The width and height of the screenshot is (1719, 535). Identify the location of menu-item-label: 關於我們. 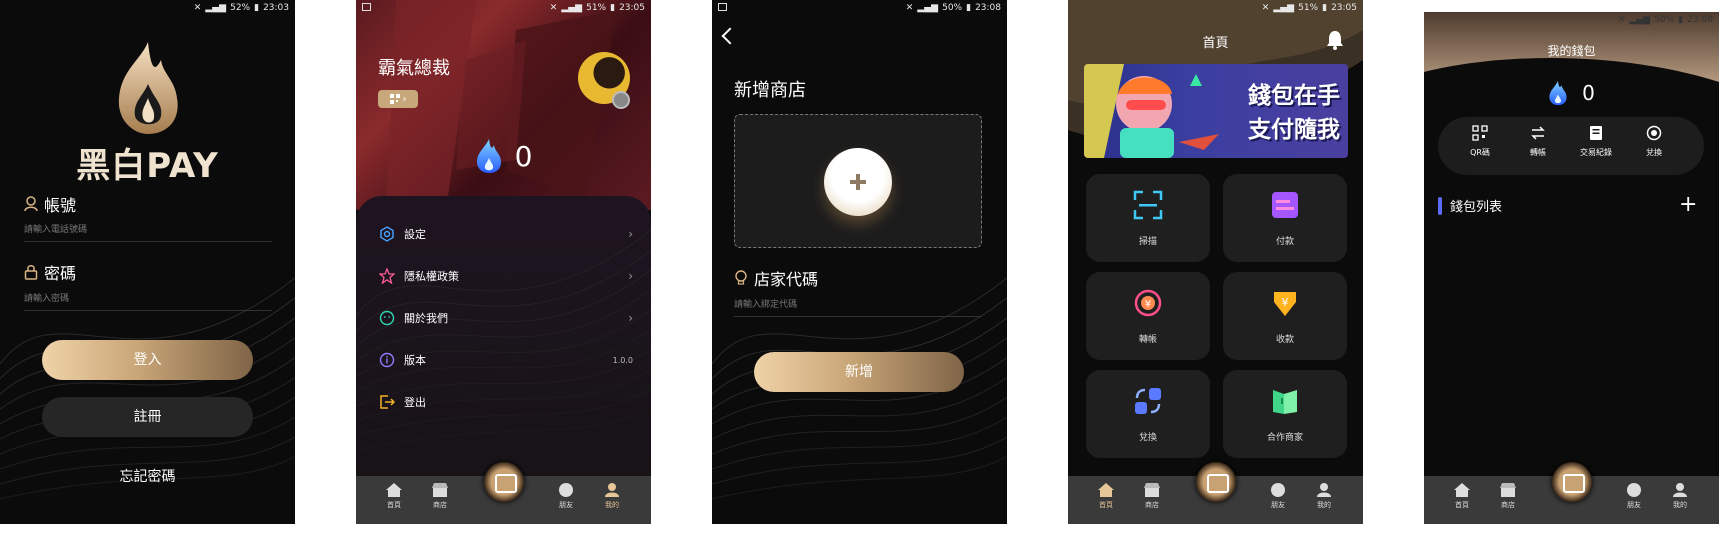
(426, 318).